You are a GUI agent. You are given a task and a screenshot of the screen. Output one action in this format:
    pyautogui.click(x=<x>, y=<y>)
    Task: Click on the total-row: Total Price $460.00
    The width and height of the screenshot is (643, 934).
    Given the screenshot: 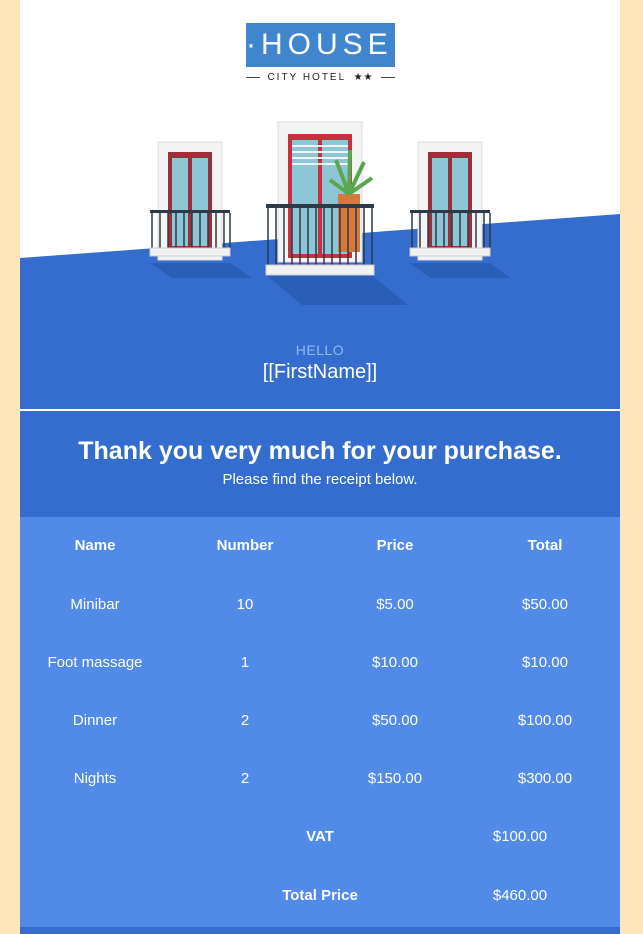 What is the action you would take?
    pyautogui.click(x=320, y=897)
    